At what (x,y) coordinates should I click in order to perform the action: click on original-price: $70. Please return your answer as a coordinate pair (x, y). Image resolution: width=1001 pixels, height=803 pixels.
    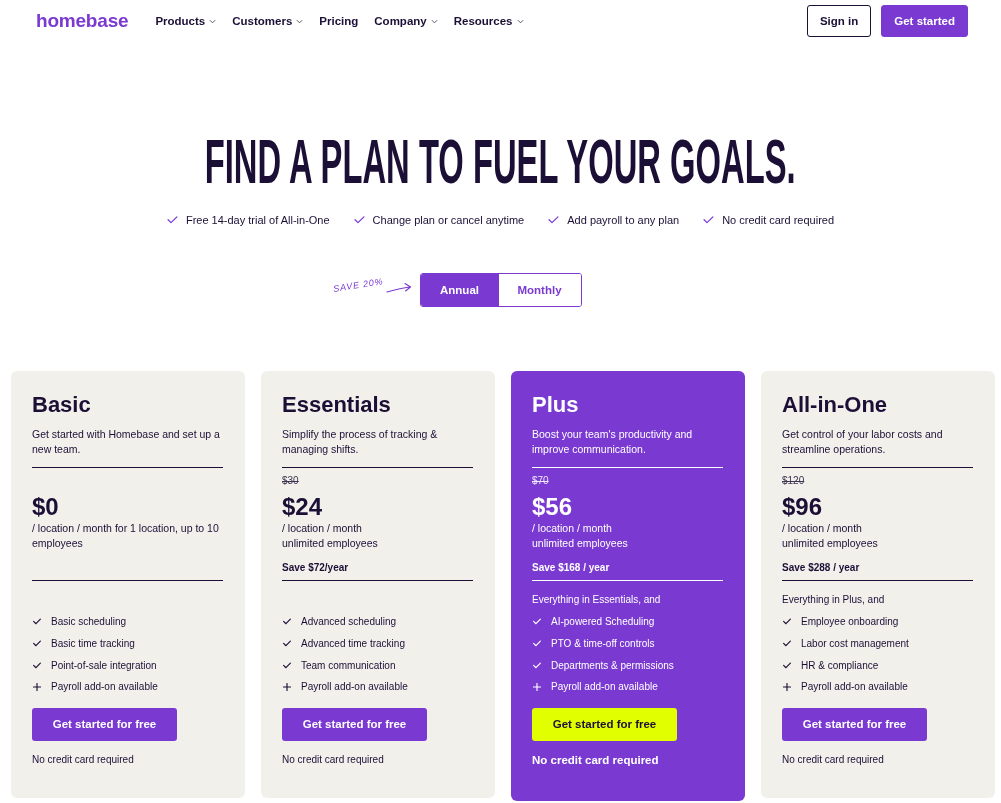
    Looking at the image, I should click on (540, 481).